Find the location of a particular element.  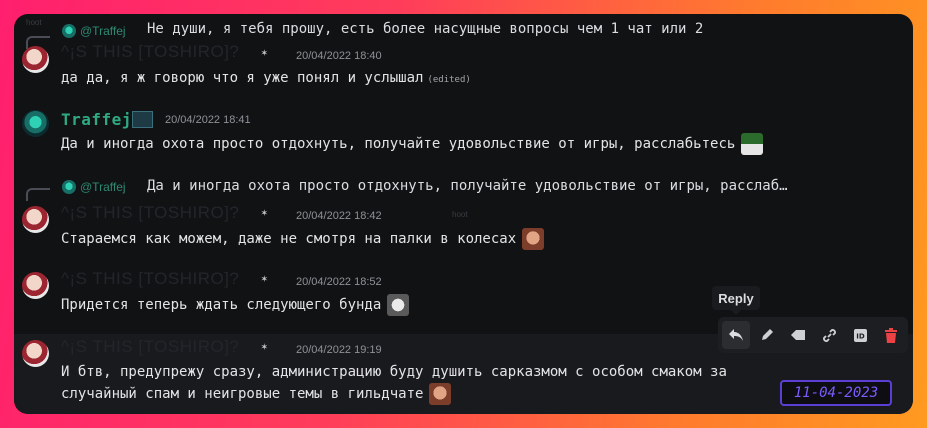

id-icon: ID is located at coordinates (860, 335).